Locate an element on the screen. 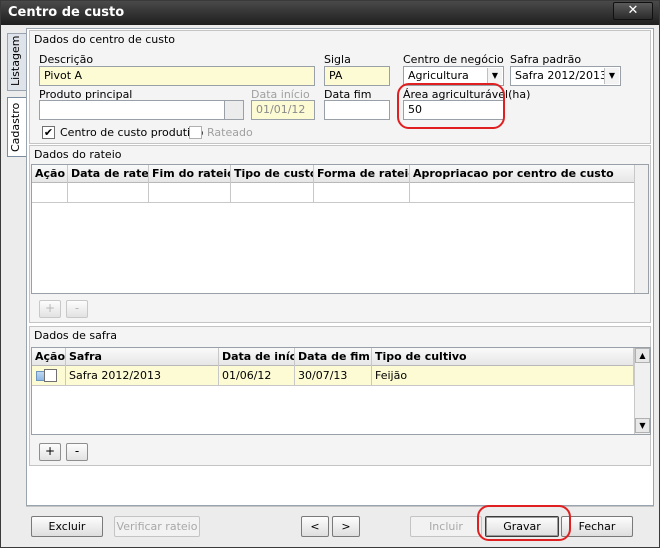 Image resolution: width=660 pixels, height=548 pixels. descricao-input: Pivot A is located at coordinates (177, 76).